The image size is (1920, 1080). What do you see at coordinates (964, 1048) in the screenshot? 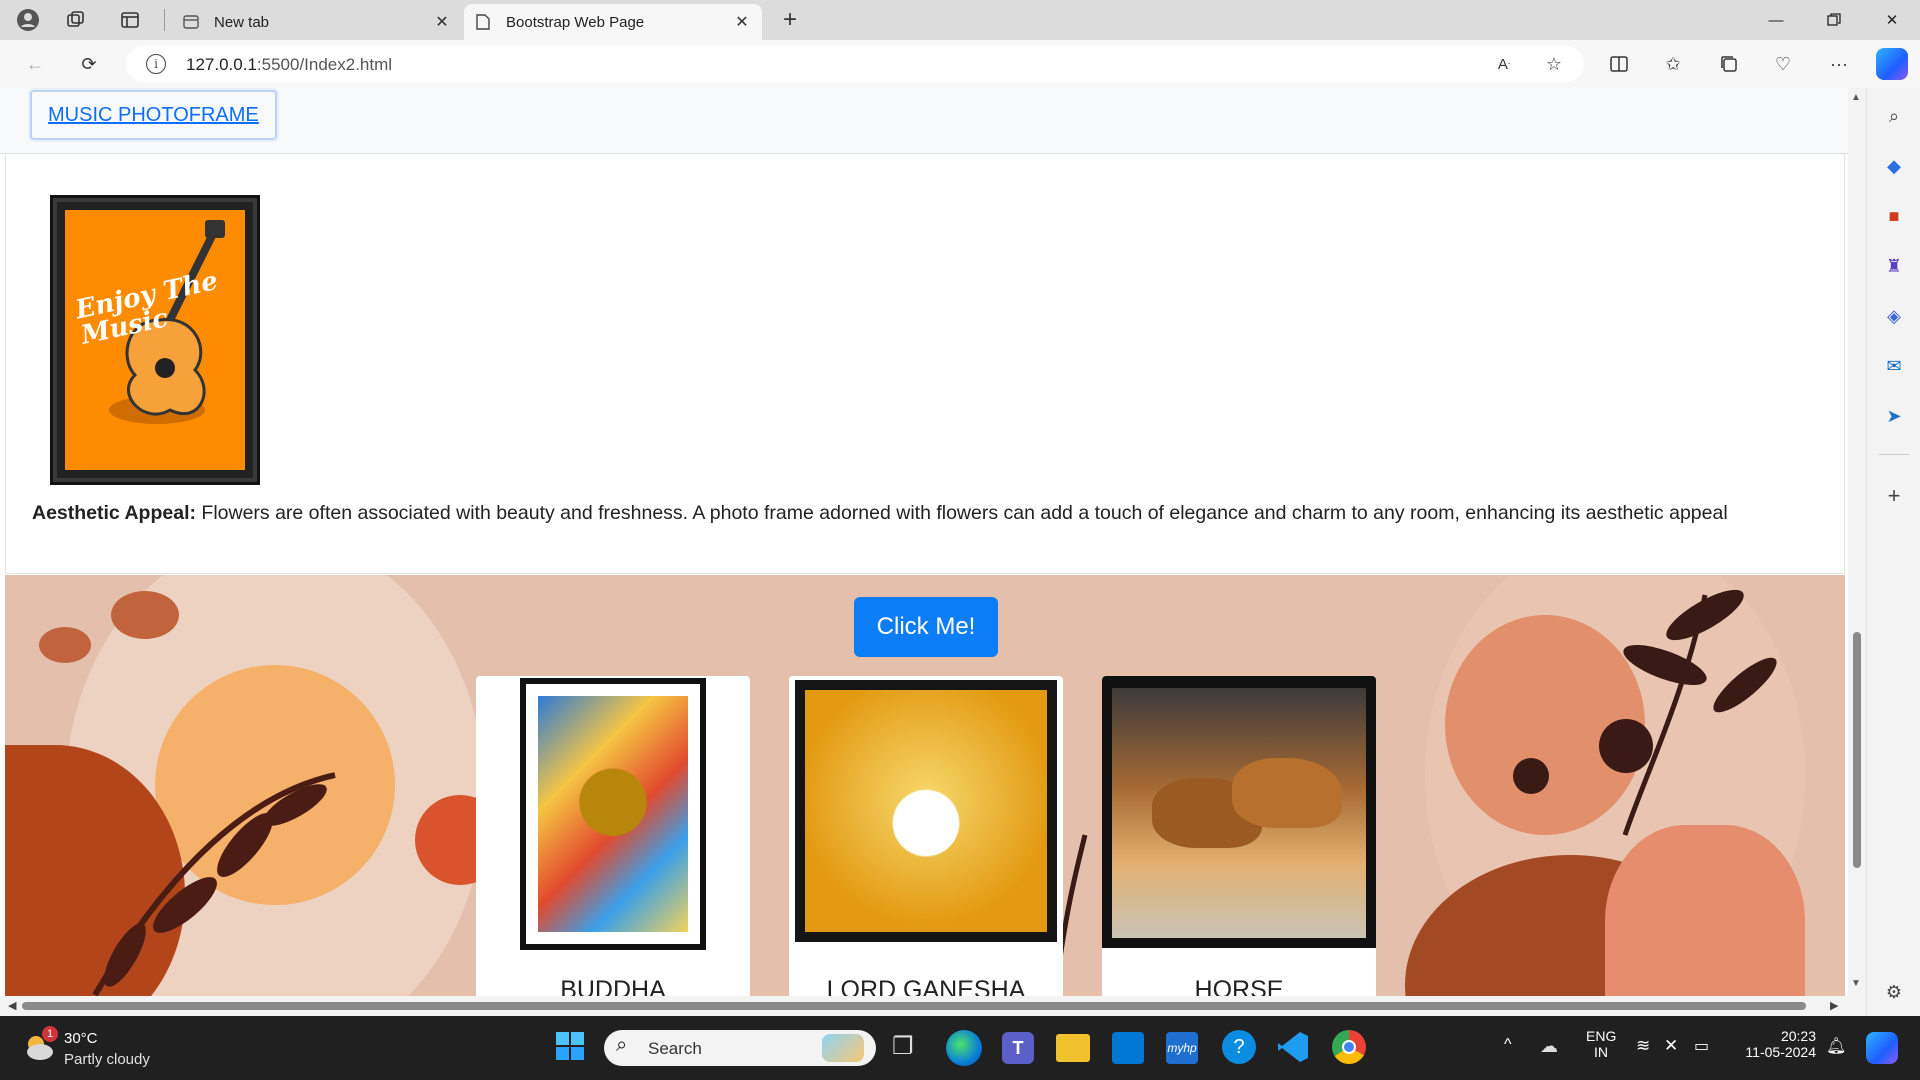
I see `edge-taskbar-icon` at bounding box center [964, 1048].